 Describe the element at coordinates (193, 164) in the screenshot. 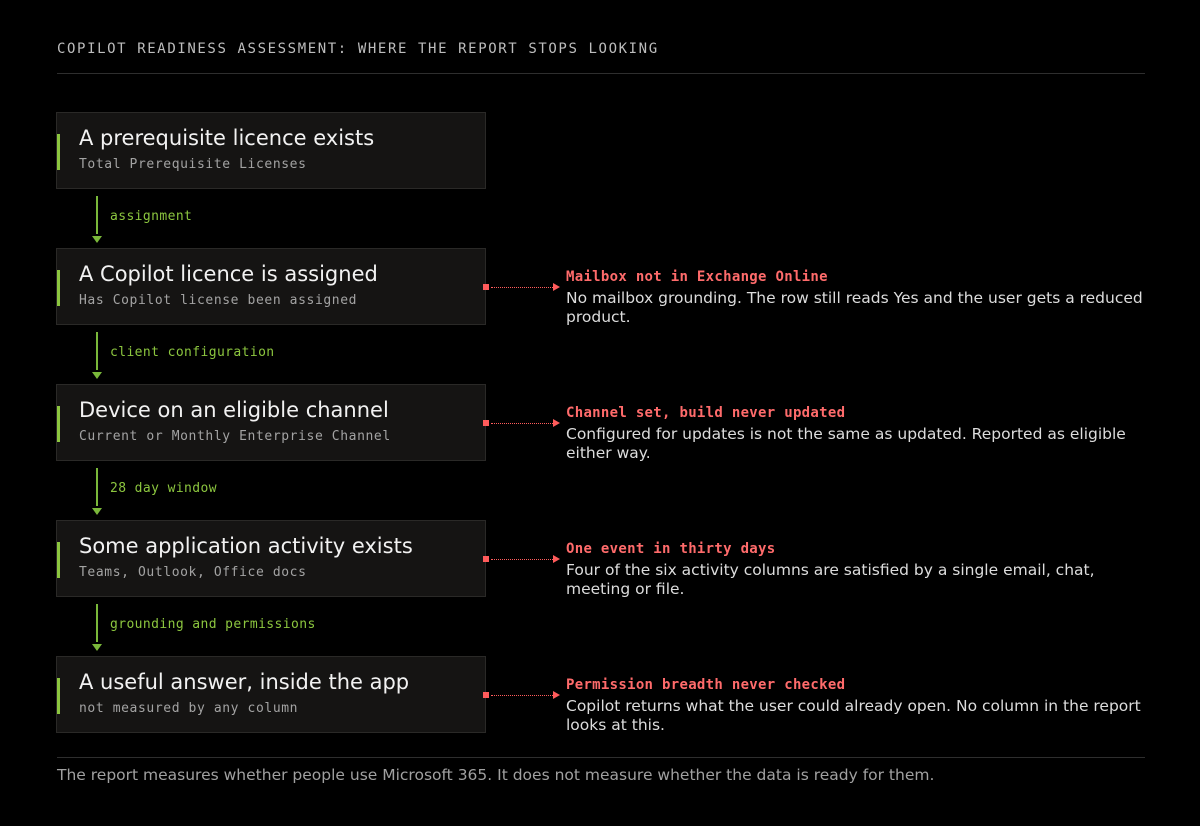

I see `stage-subtitle: Total Prerequisite Licenses` at that location.